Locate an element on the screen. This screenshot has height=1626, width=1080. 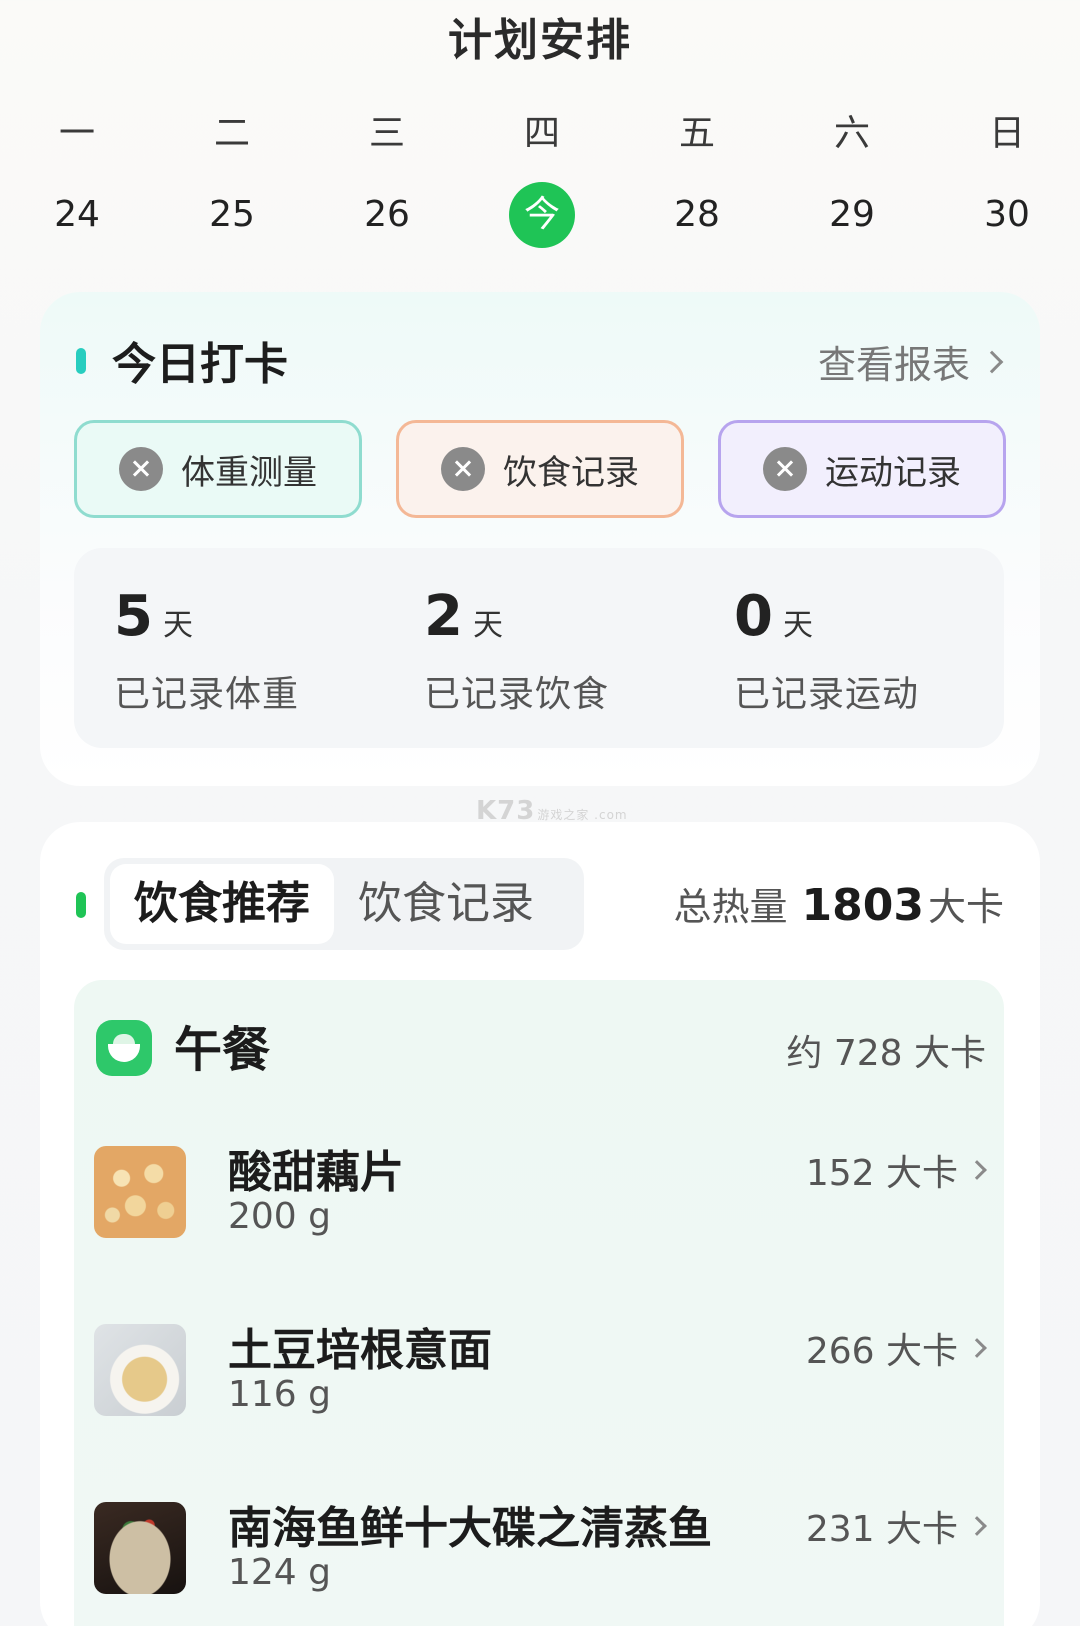
total-value: 1803 is located at coordinates (862, 905).